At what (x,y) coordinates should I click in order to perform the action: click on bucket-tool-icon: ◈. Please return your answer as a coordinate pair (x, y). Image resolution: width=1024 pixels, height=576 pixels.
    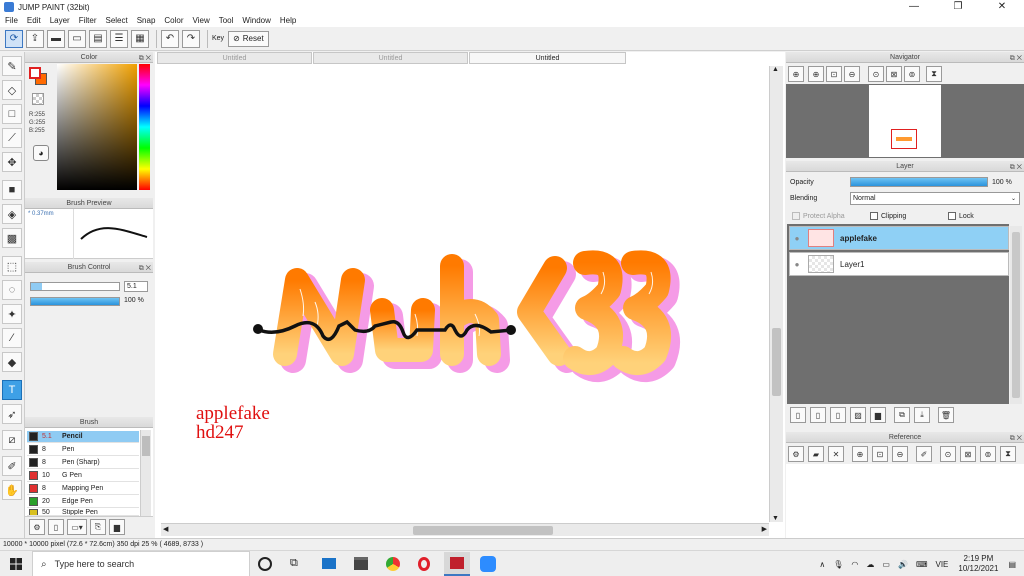
    Looking at the image, I should click on (12, 214).